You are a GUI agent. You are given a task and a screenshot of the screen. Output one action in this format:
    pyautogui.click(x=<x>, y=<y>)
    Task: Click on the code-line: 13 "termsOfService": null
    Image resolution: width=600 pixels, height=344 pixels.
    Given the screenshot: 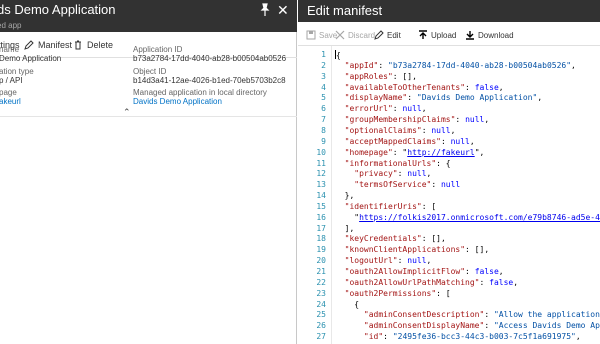 What is the action you would take?
    pyautogui.click(x=449, y=185)
    